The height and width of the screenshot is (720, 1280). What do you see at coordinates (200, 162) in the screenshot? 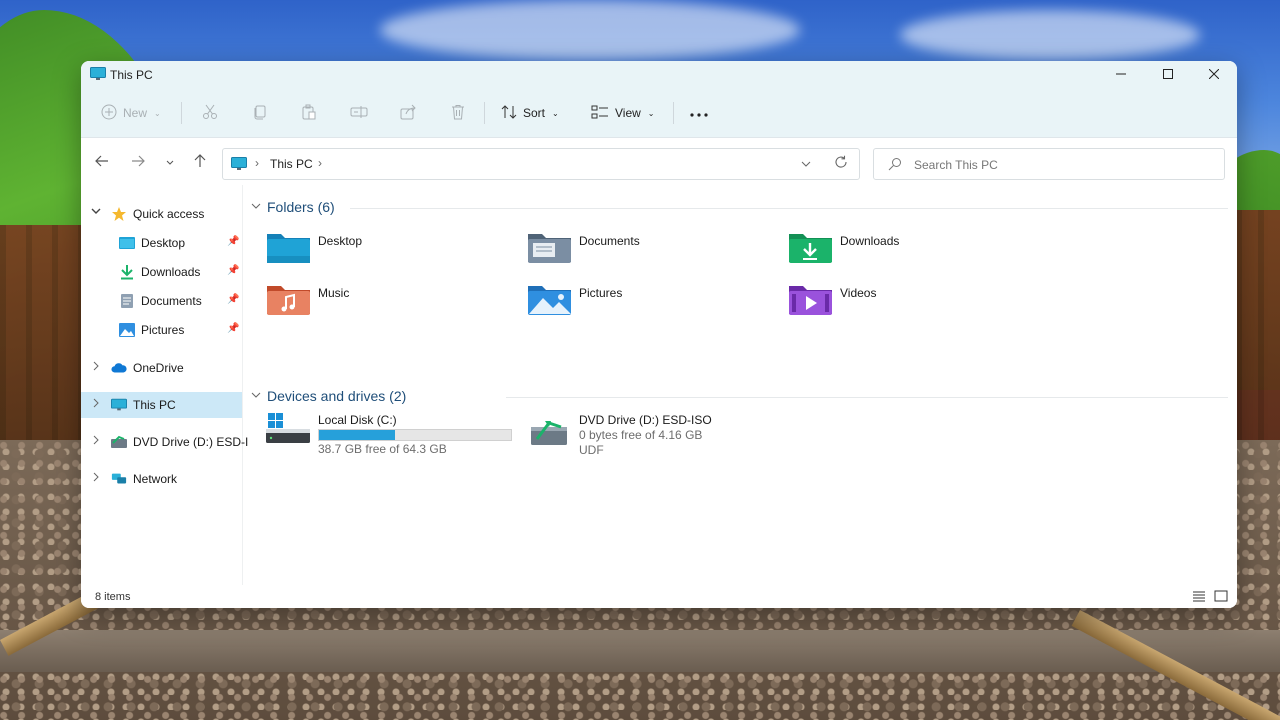
I see `up-button` at bounding box center [200, 162].